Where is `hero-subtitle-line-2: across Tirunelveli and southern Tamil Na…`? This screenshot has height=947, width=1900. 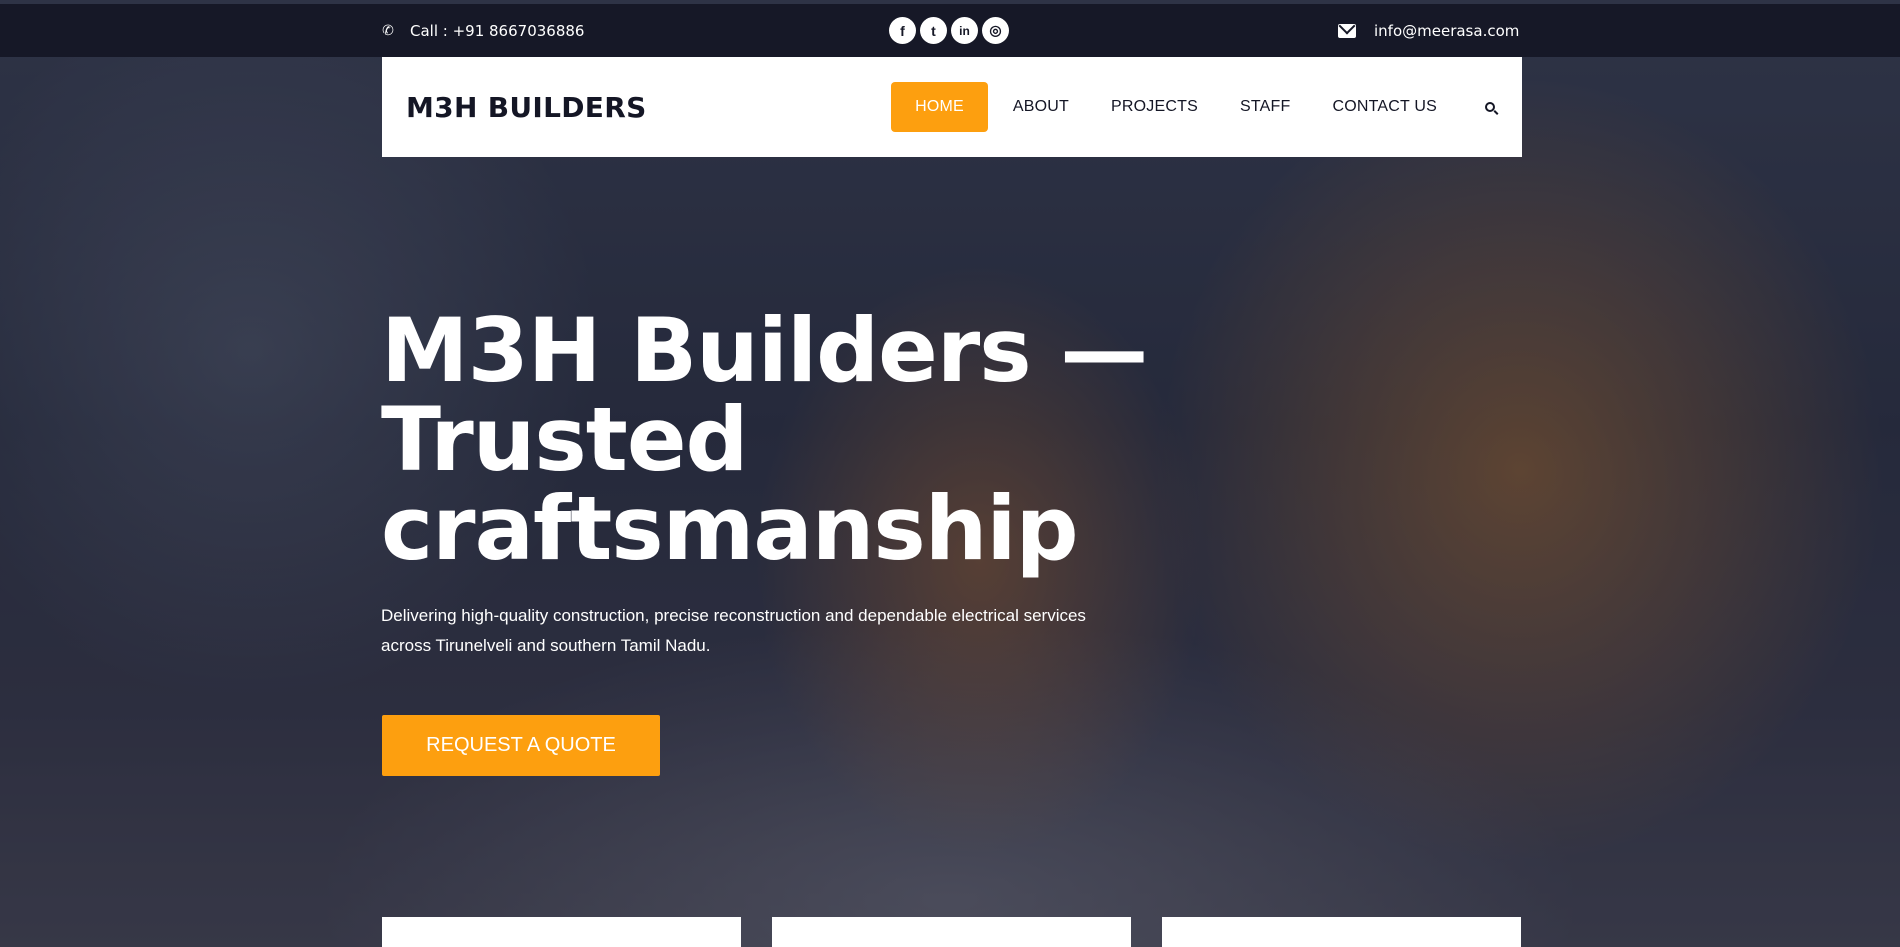
hero-subtitle-line-2: across Tirunelveli and southern Tamil Na… is located at coordinates (546, 645).